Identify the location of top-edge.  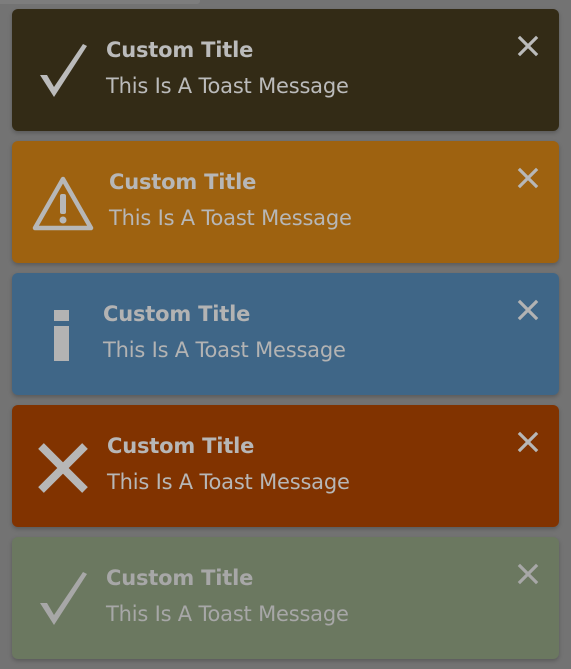
(100, 2).